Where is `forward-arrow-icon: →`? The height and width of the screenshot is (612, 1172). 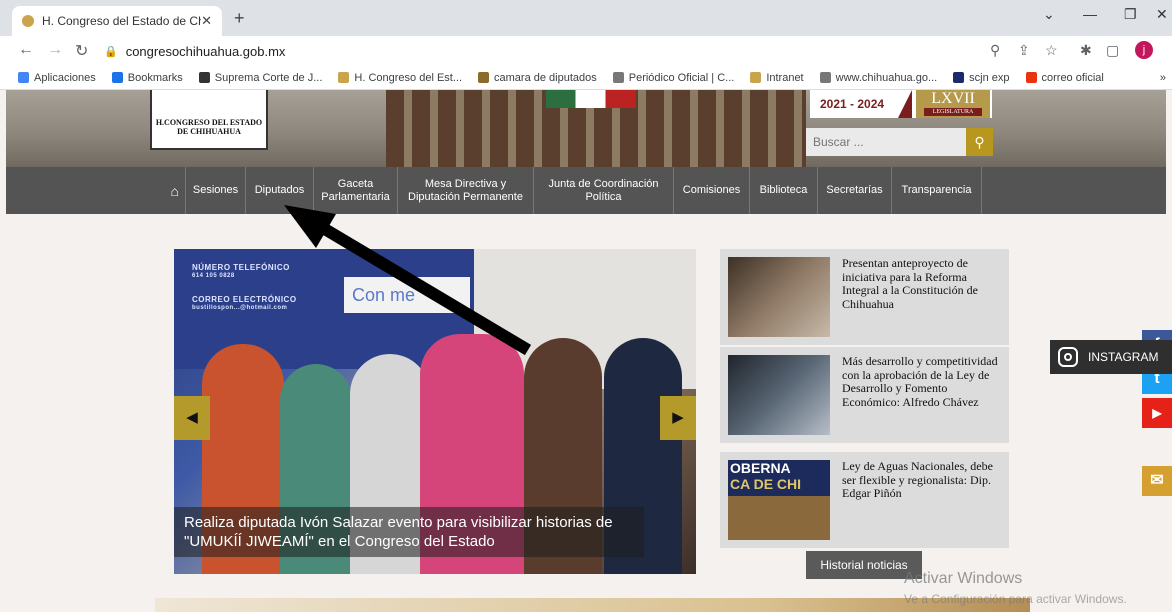
forward-arrow-icon: → is located at coordinates (55, 50).